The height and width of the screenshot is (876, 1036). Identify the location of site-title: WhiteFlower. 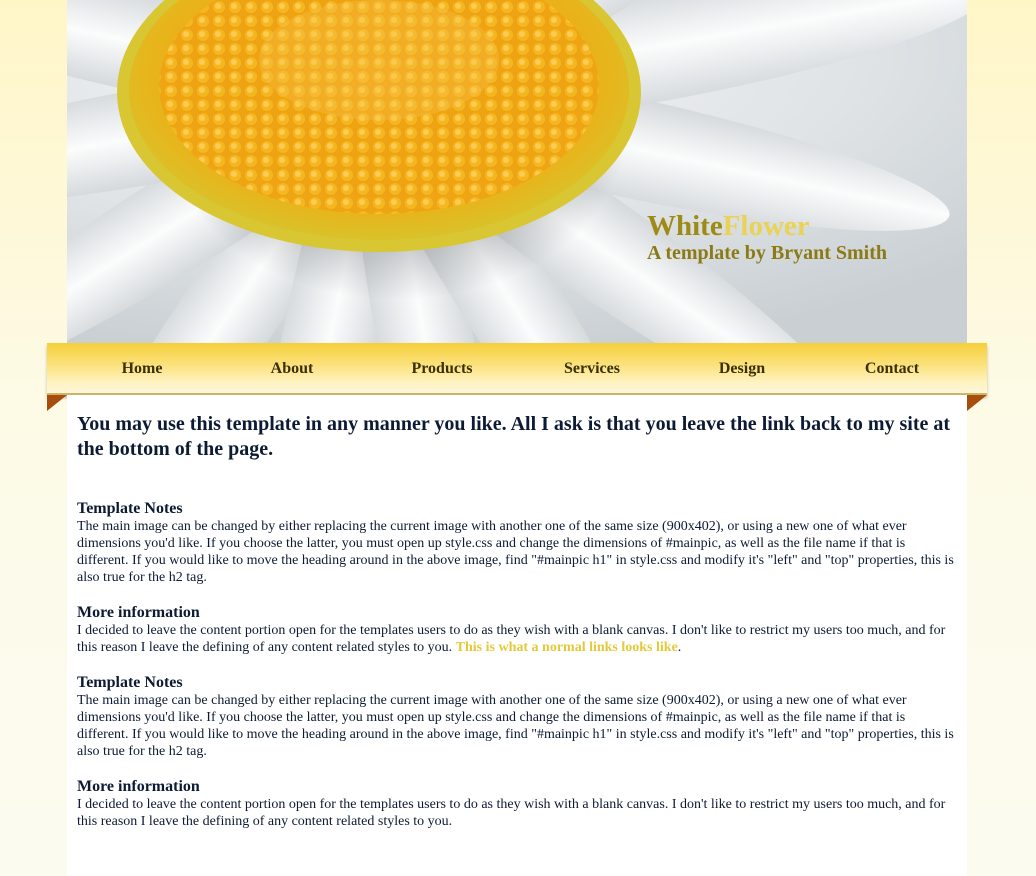
(728, 226).